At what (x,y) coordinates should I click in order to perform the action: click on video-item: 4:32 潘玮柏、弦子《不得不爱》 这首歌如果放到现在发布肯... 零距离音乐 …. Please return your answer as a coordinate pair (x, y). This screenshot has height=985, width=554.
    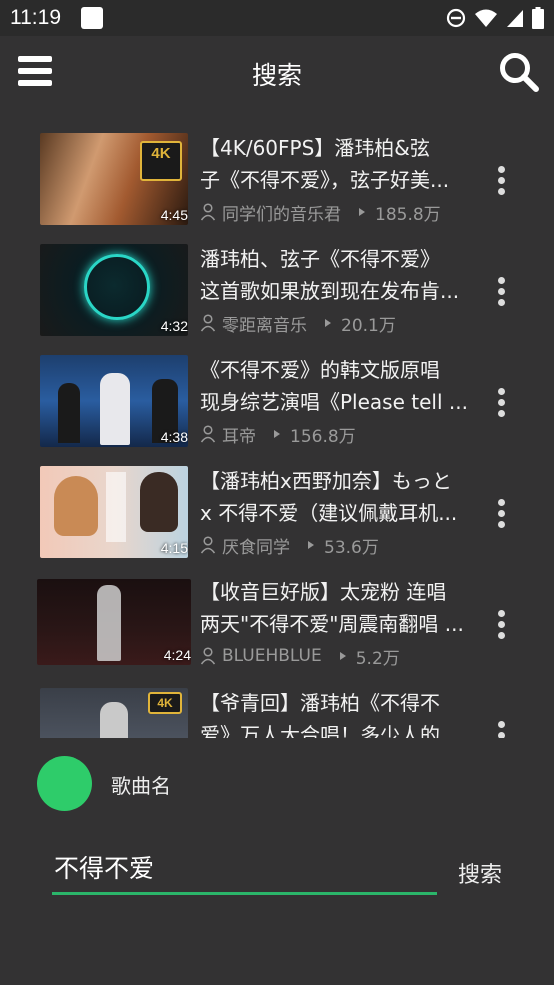
    Looking at the image, I should click on (277, 284).